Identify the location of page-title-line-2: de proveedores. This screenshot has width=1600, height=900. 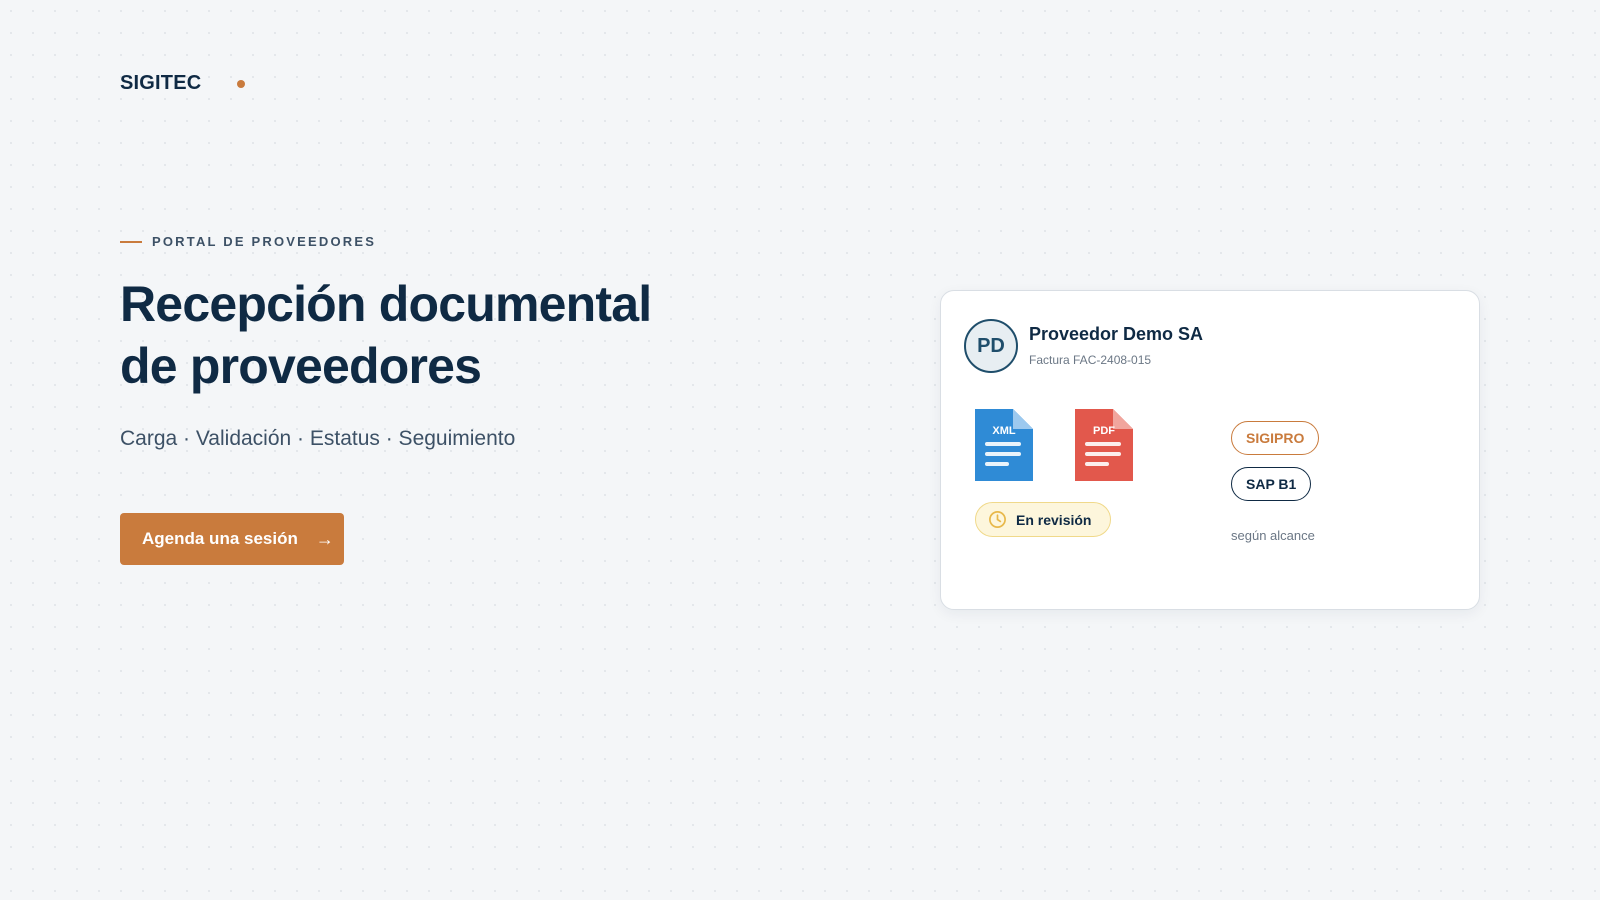
(301, 366).